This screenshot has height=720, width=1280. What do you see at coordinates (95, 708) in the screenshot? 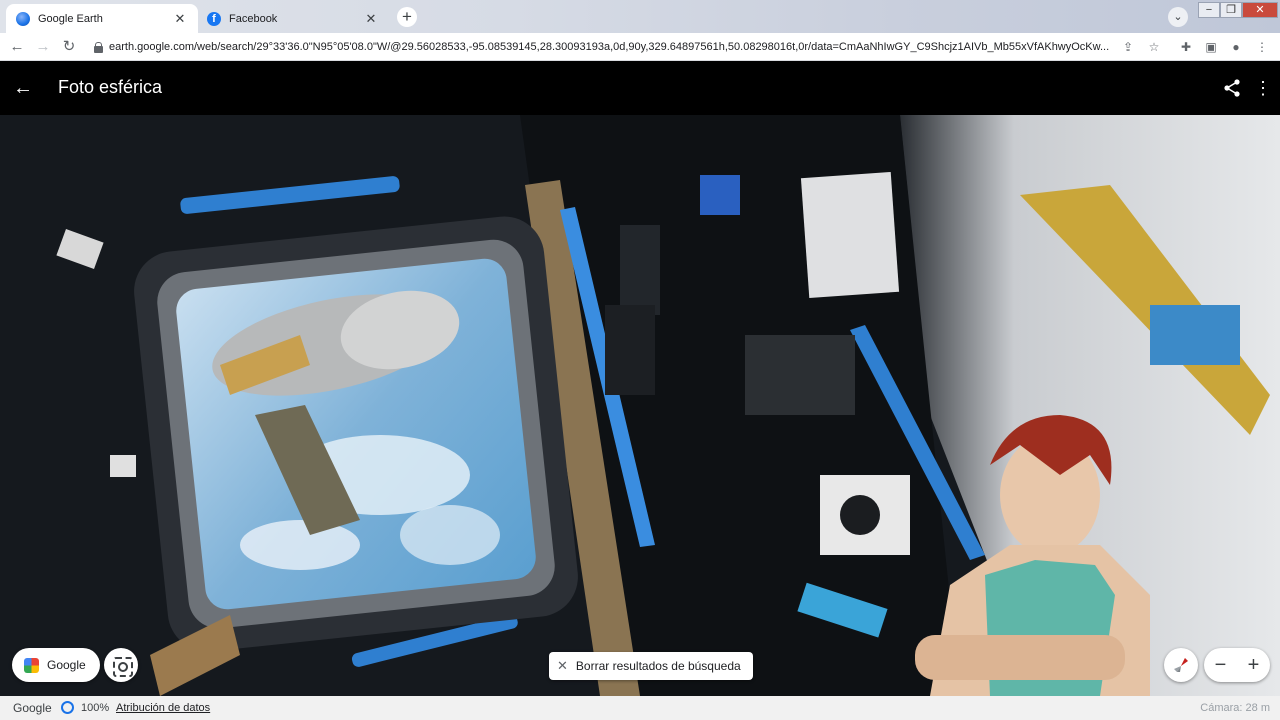
I see `zoom-level: 100%` at bounding box center [95, 708].